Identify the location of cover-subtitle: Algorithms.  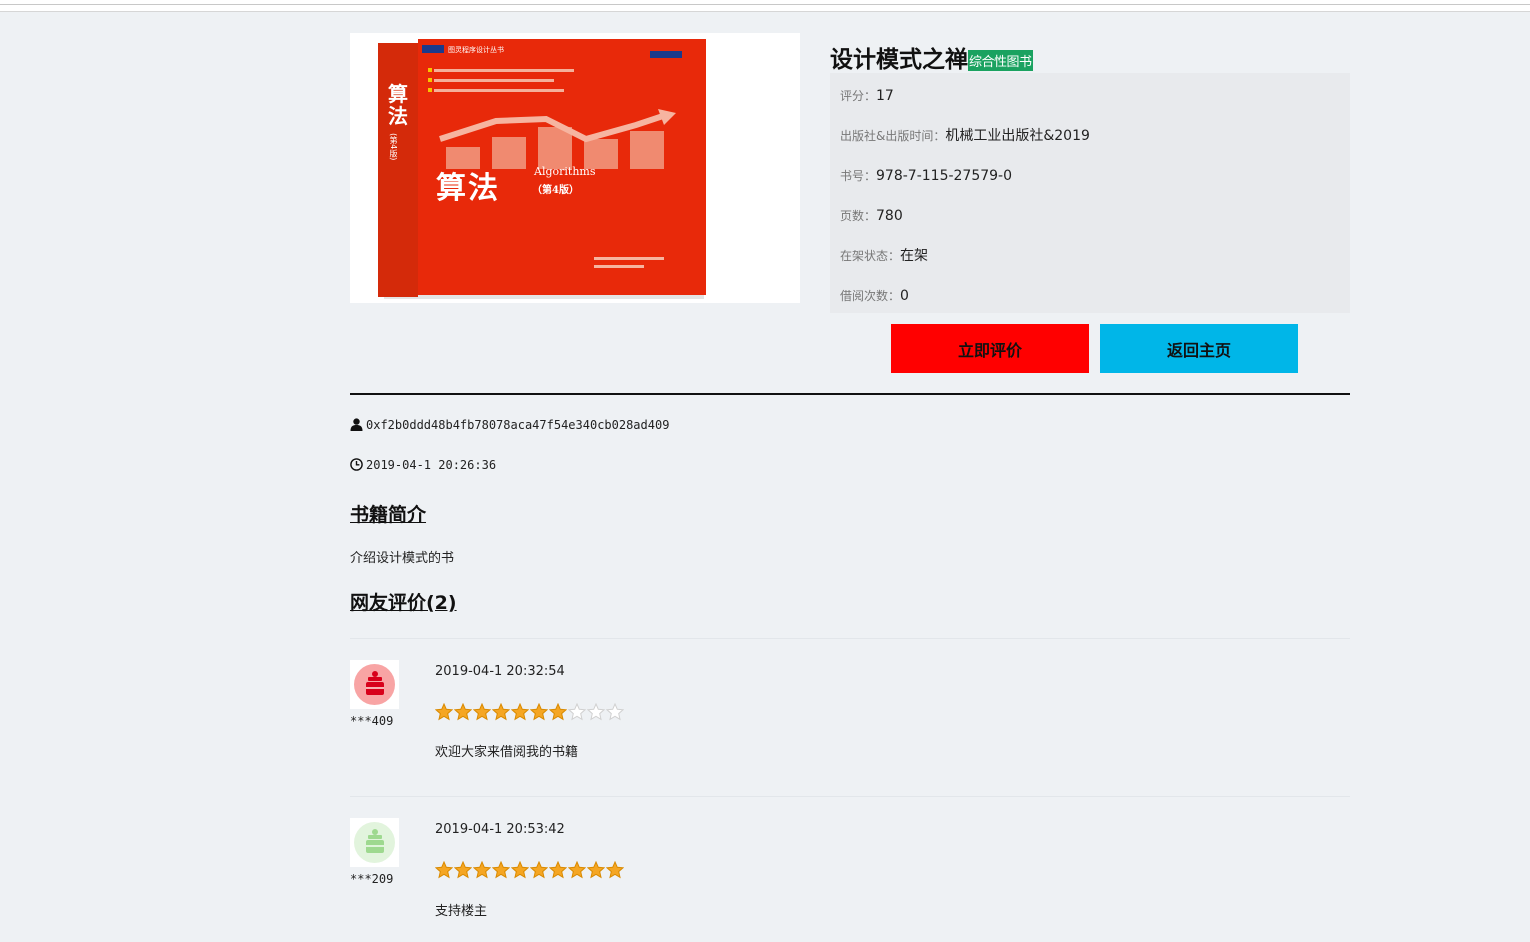
(565, 171).